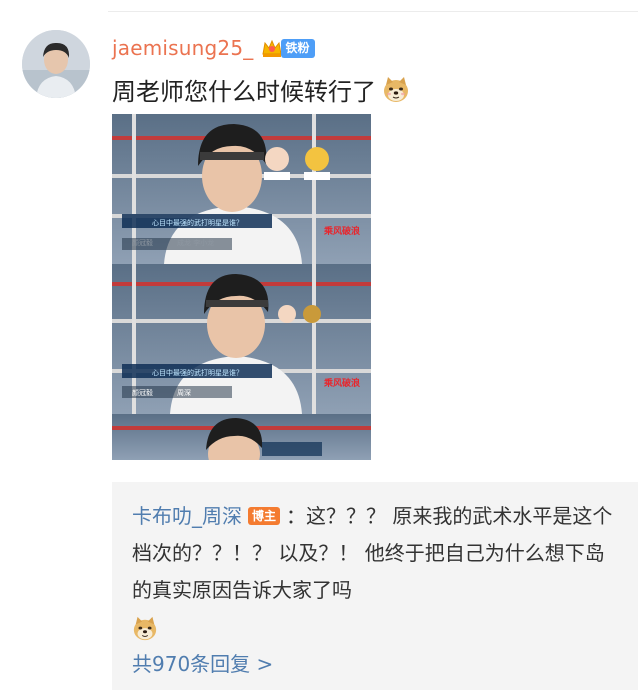 This screenshot has width=638, height=690. I want to click on comment-text: 周老师您什么时候转行了, so click(244, 92).